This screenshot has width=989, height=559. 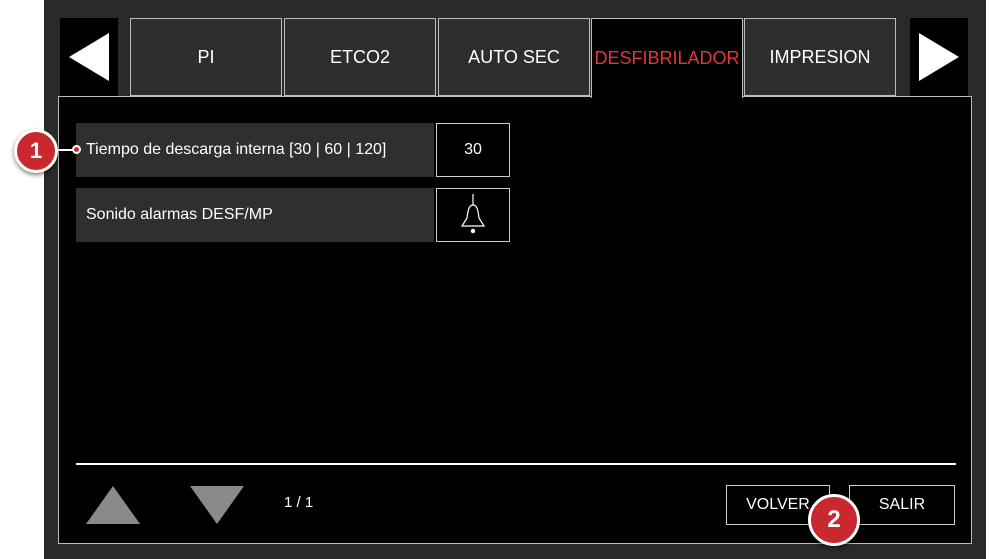 I want to click on callout-2-badge: 2, so click(x=834, y=520).